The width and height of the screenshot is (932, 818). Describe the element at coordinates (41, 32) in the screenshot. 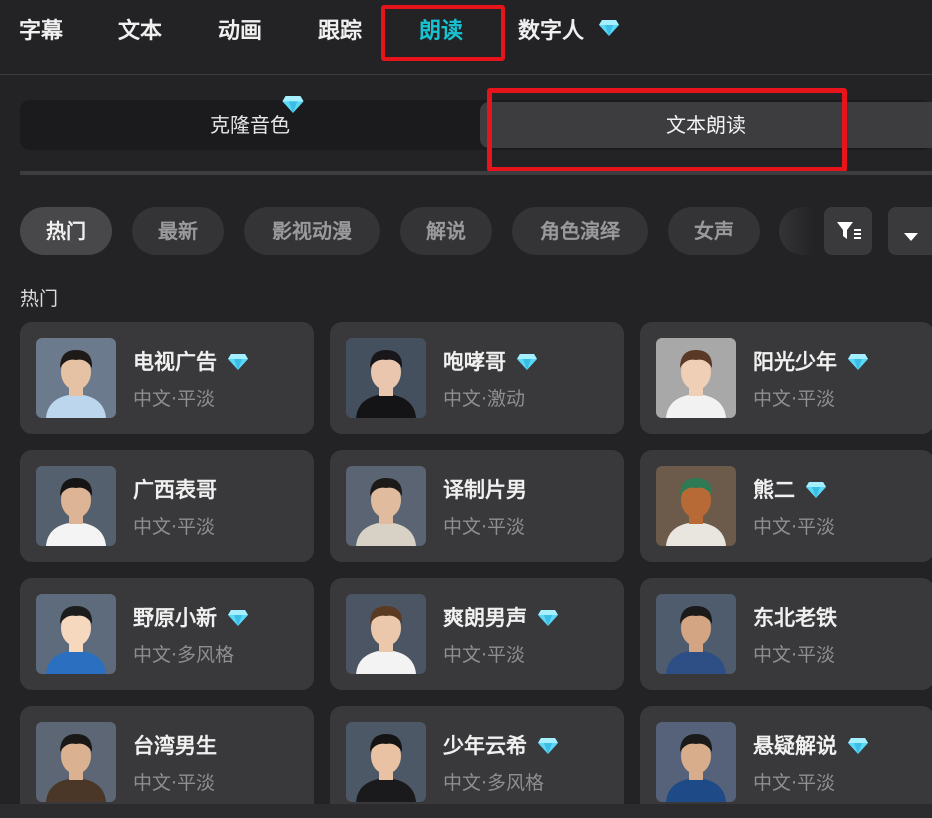

I see `tab-subtitles: 字幕` at that location.